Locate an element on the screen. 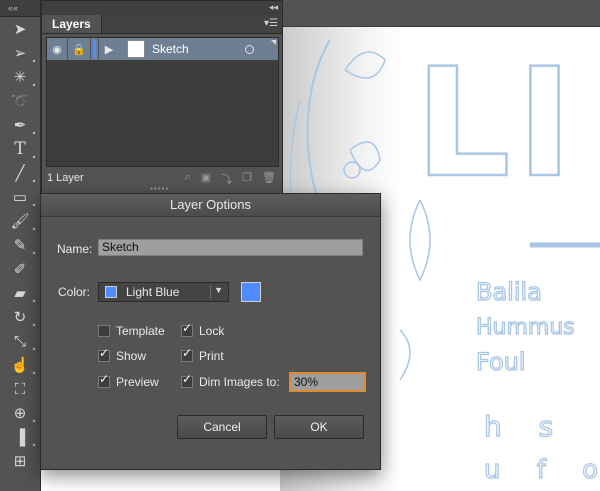  show-checkbox: Show is located at coordinates (122, 354).